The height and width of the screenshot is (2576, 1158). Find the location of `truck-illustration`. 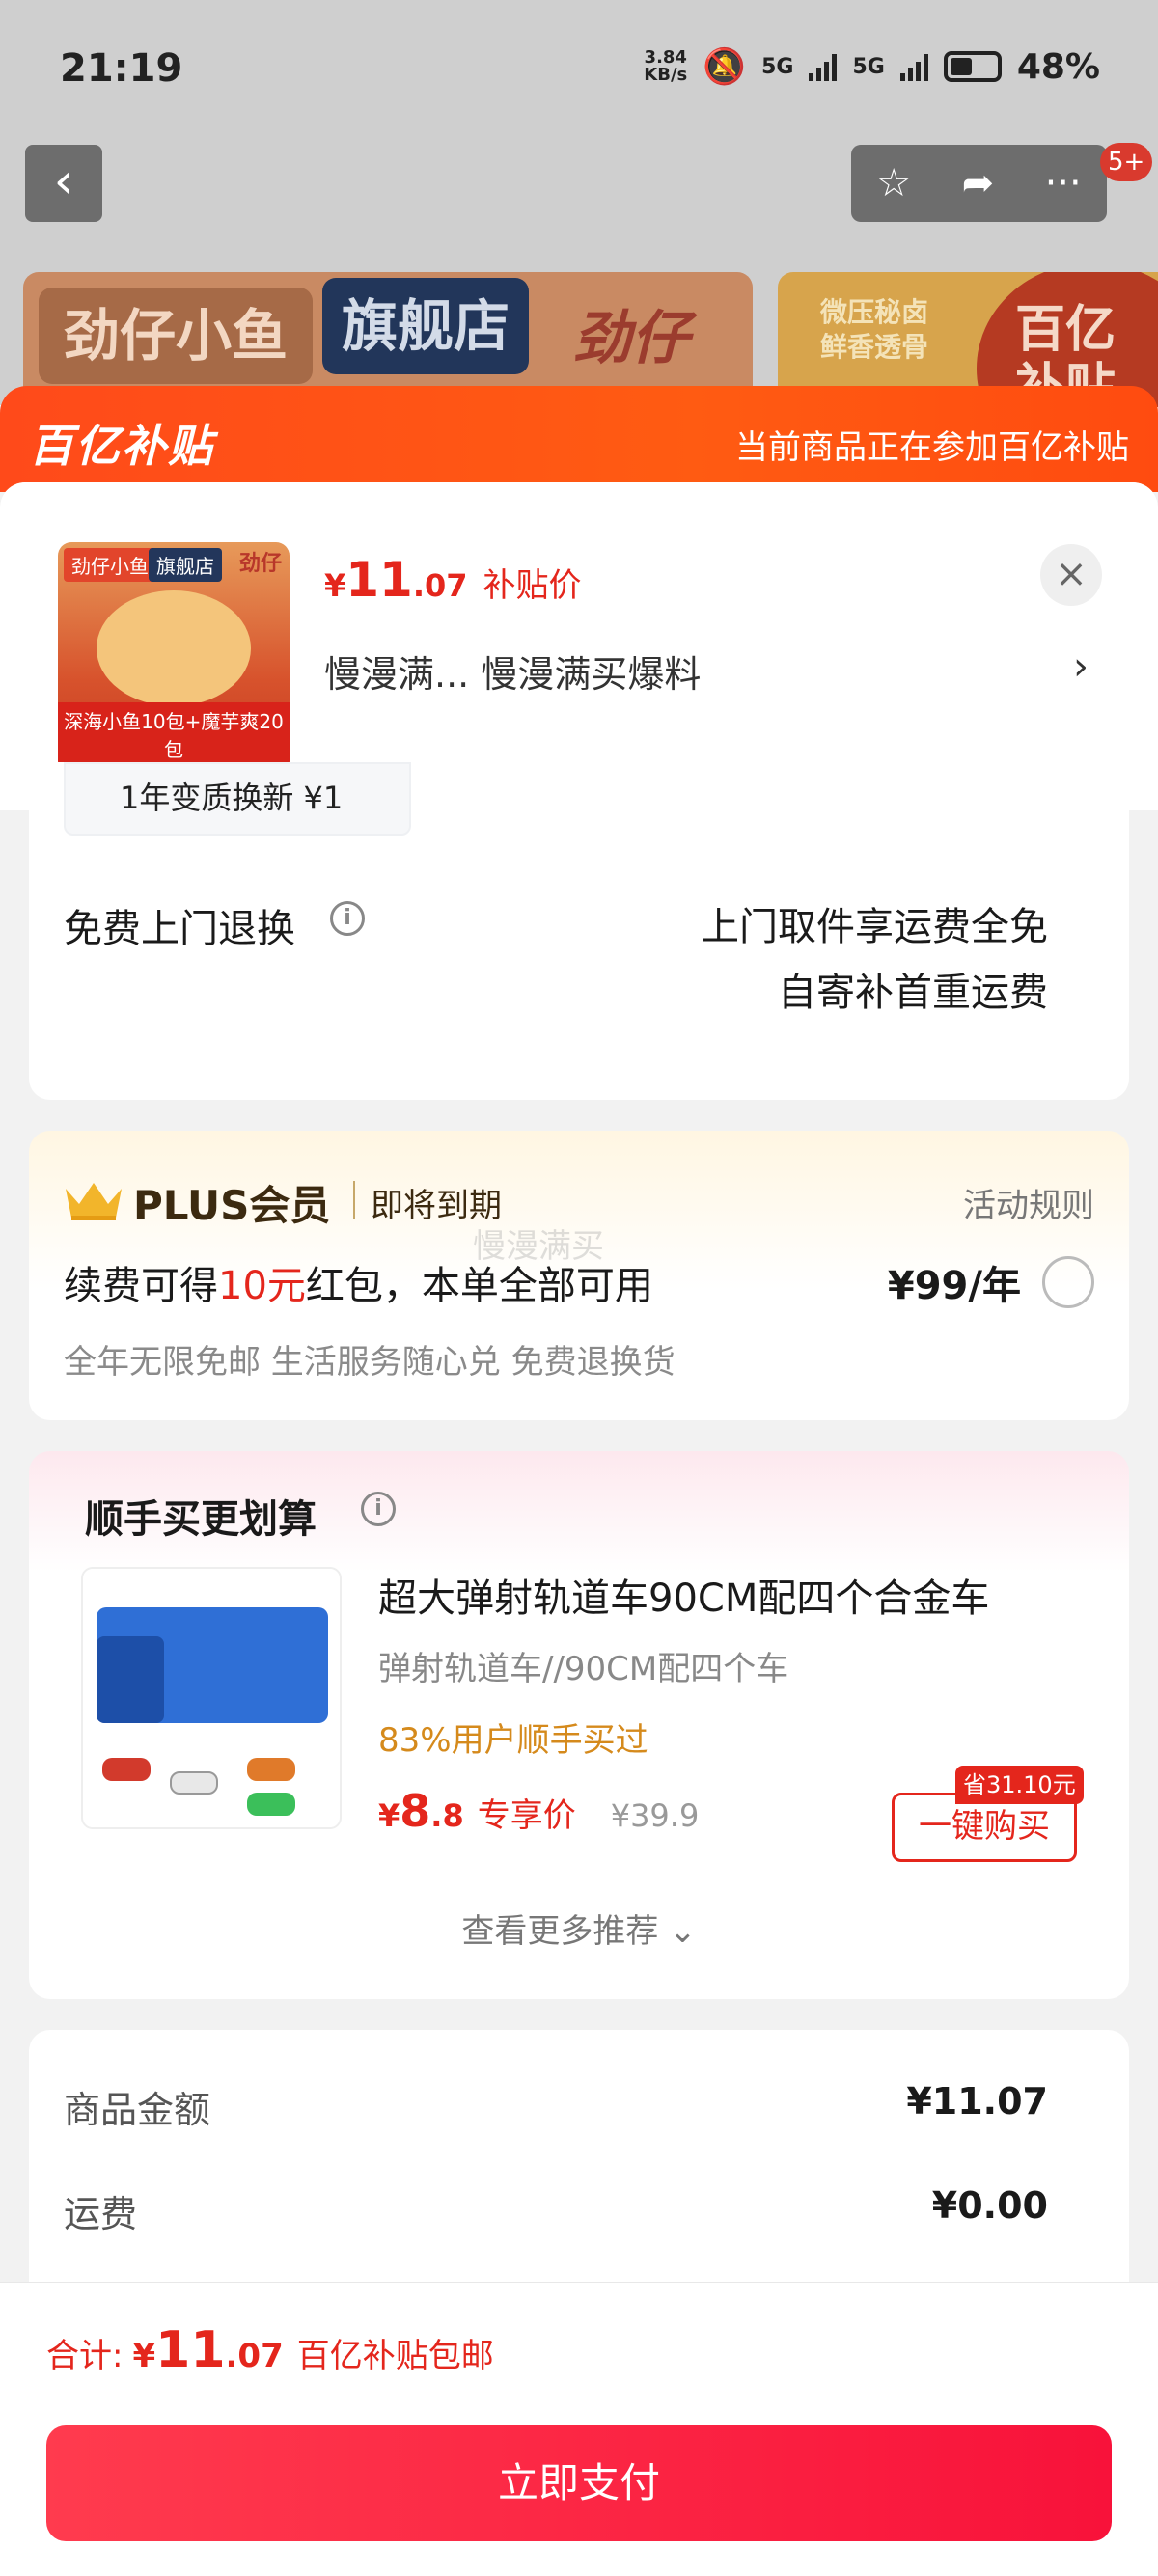

truck-illustration is located at coordinates (212, 1665).